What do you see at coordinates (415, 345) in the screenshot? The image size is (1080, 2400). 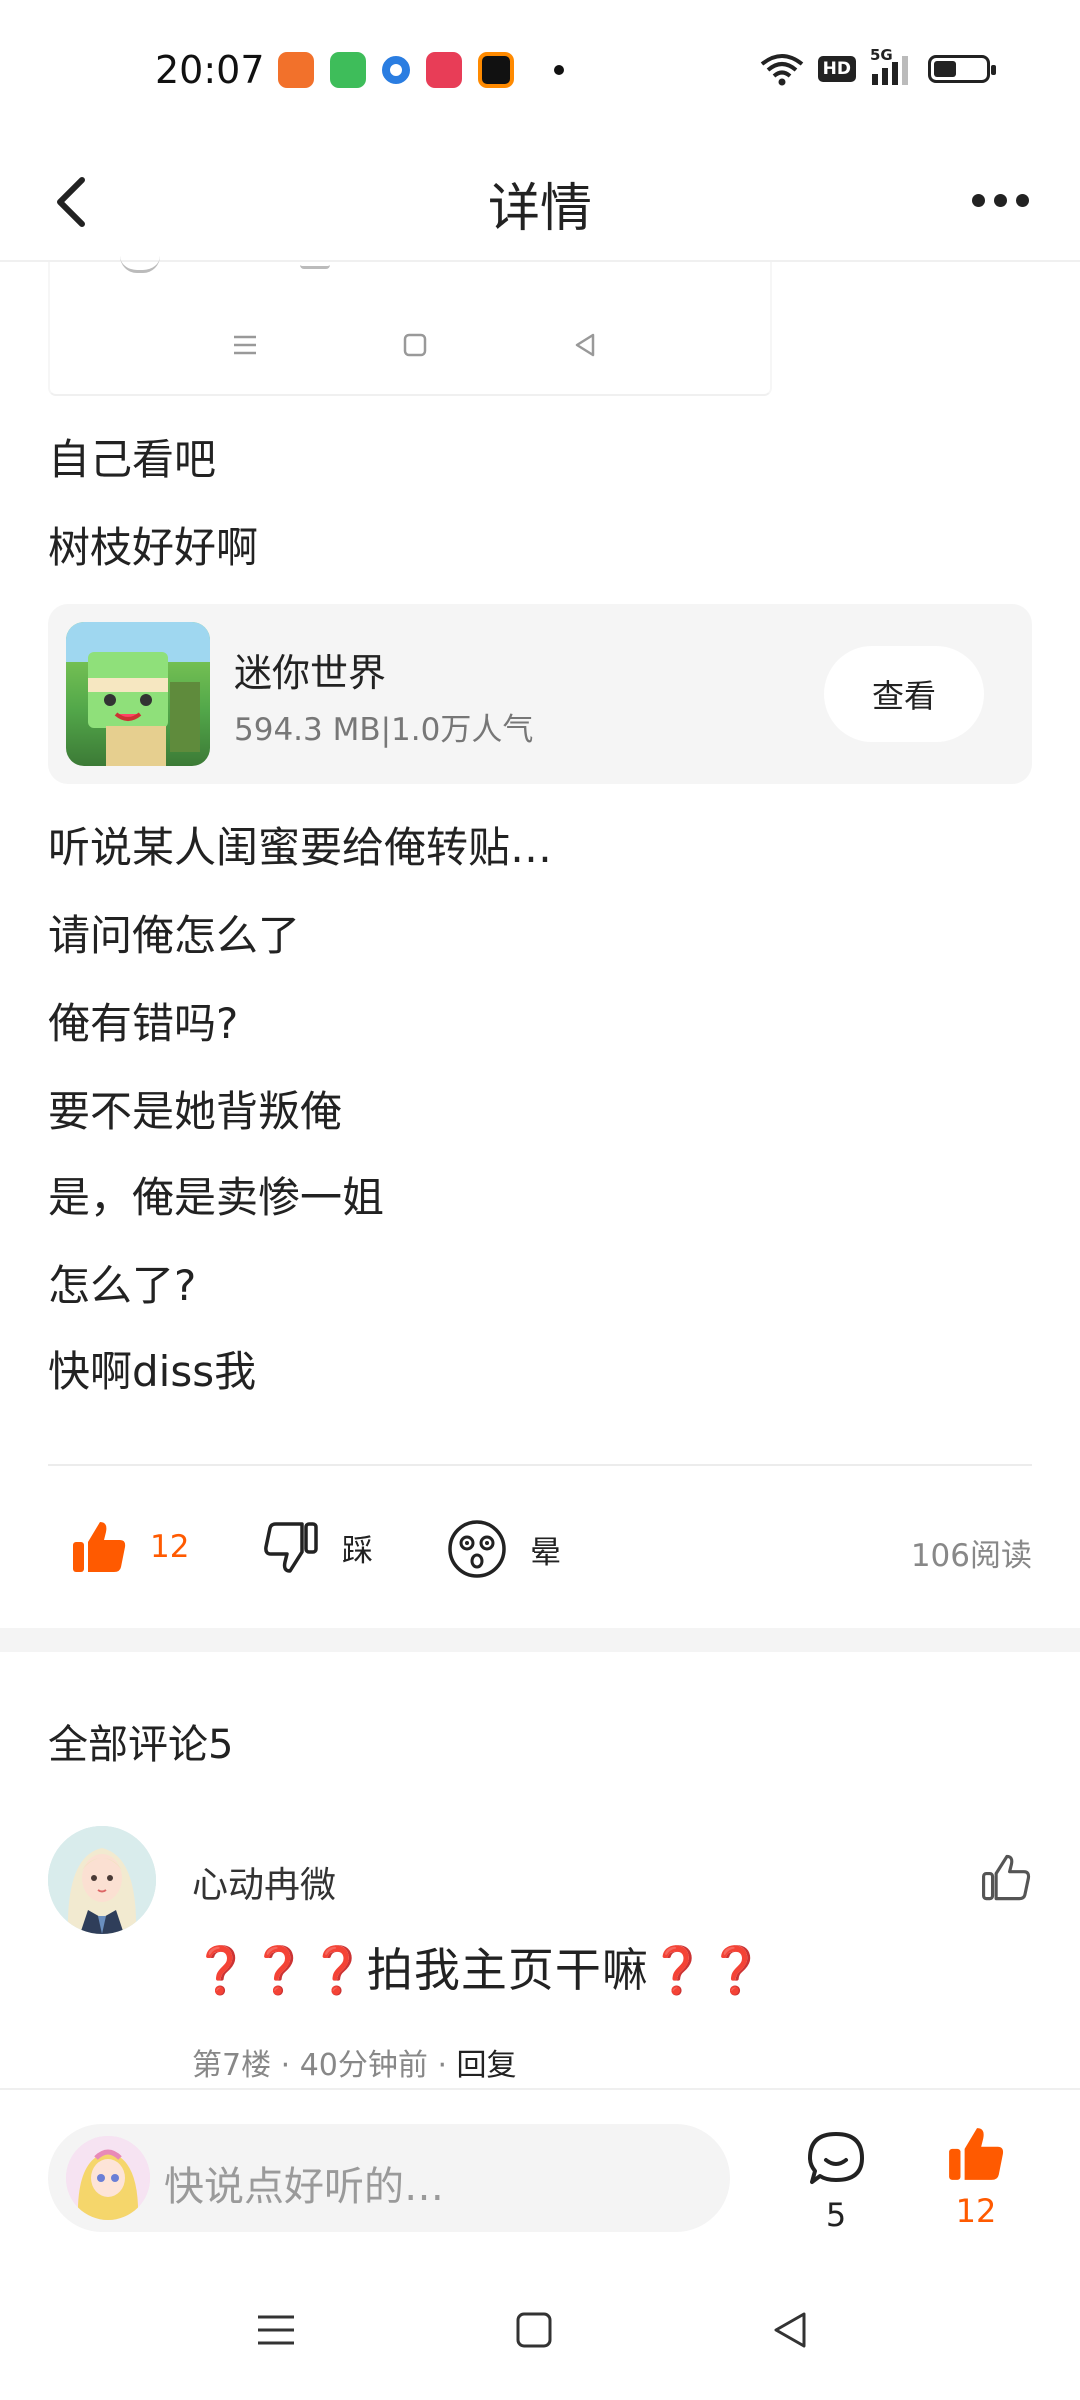 I see `square-icon` at bounding box center [415, 345].